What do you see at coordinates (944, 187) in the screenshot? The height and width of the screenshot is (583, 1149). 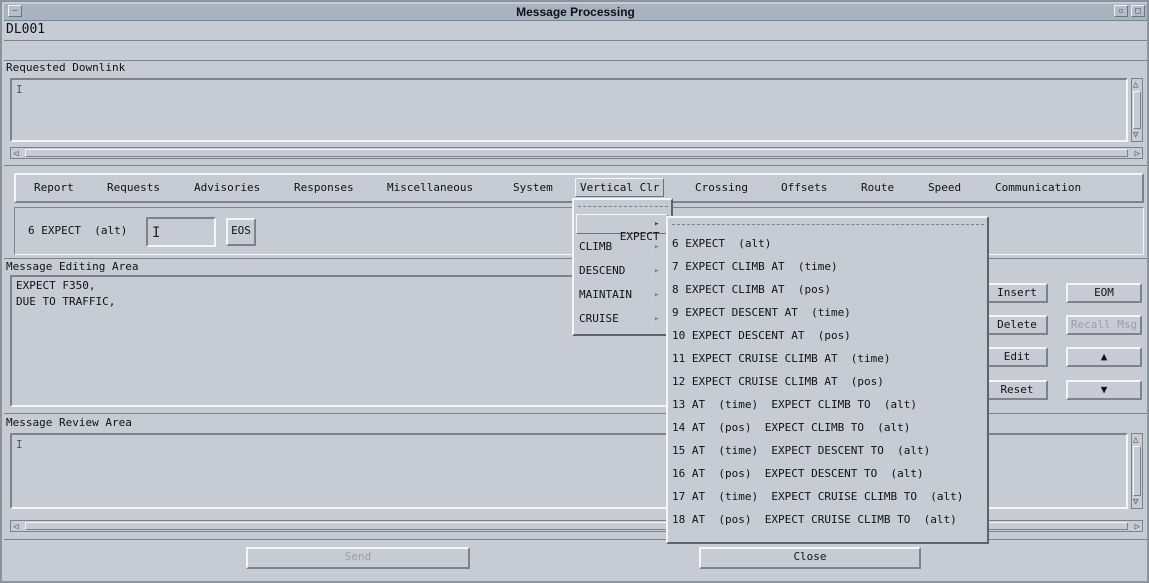 I see `menu-speed: Speed` at bounding box center [944, 187].